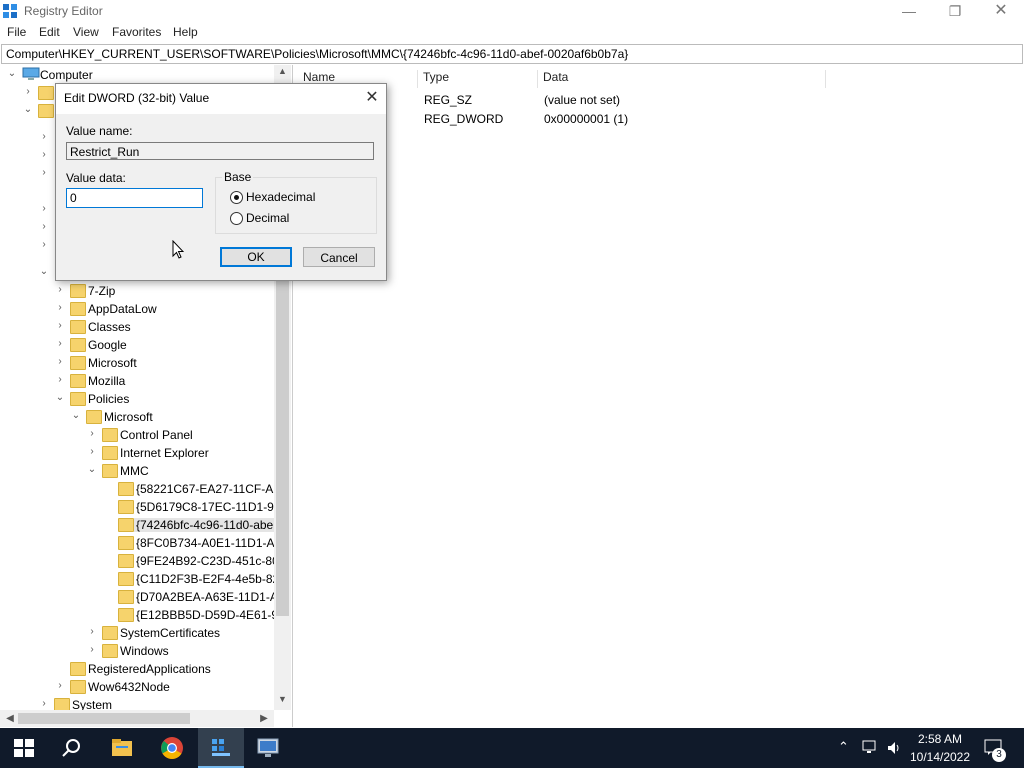 The image size is (1024, 768). What do you see at coordinates (31, 73) in the screenshot?
I see `computer-icon` at bounding box center [31, 73].